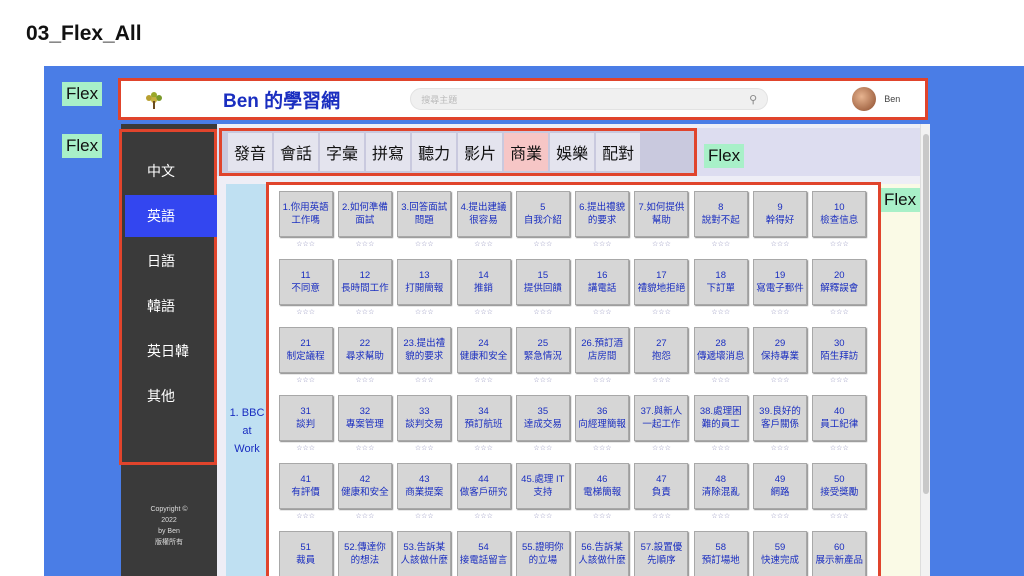 The image size is (1024, 576). Describe the element at coordinates (602, 553) in the screenshot. I see `lesson-card: 56.告訴某 人該做什麼` at that location.